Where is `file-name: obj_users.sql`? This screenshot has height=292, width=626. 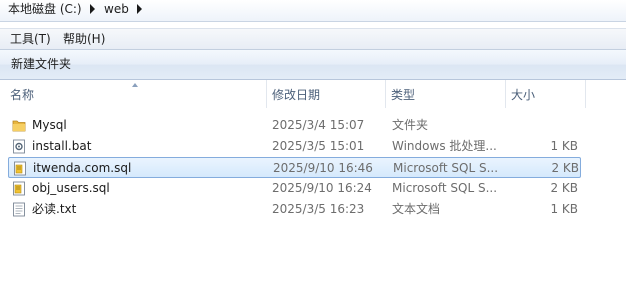
file-name: obj_users.sql is located at coordinates (71, 188).